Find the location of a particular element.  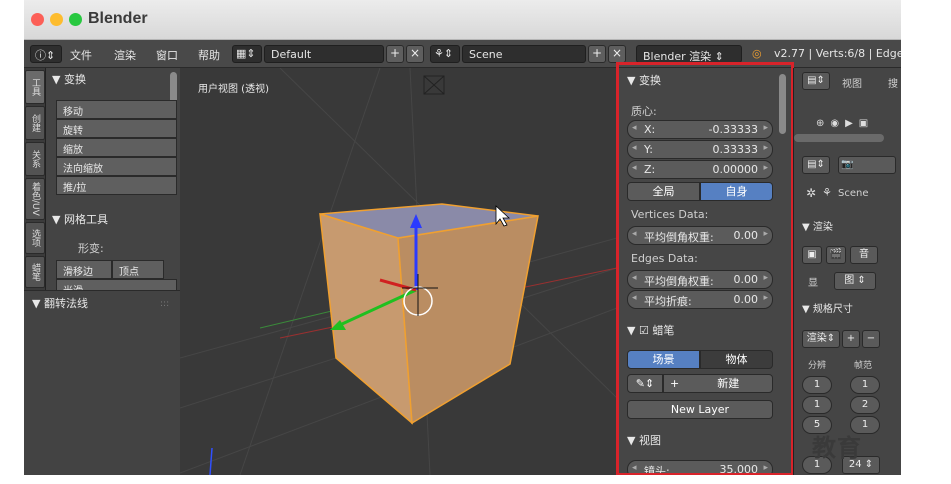

gp-new-button: + 新建 is located at coordinates (718, 383).